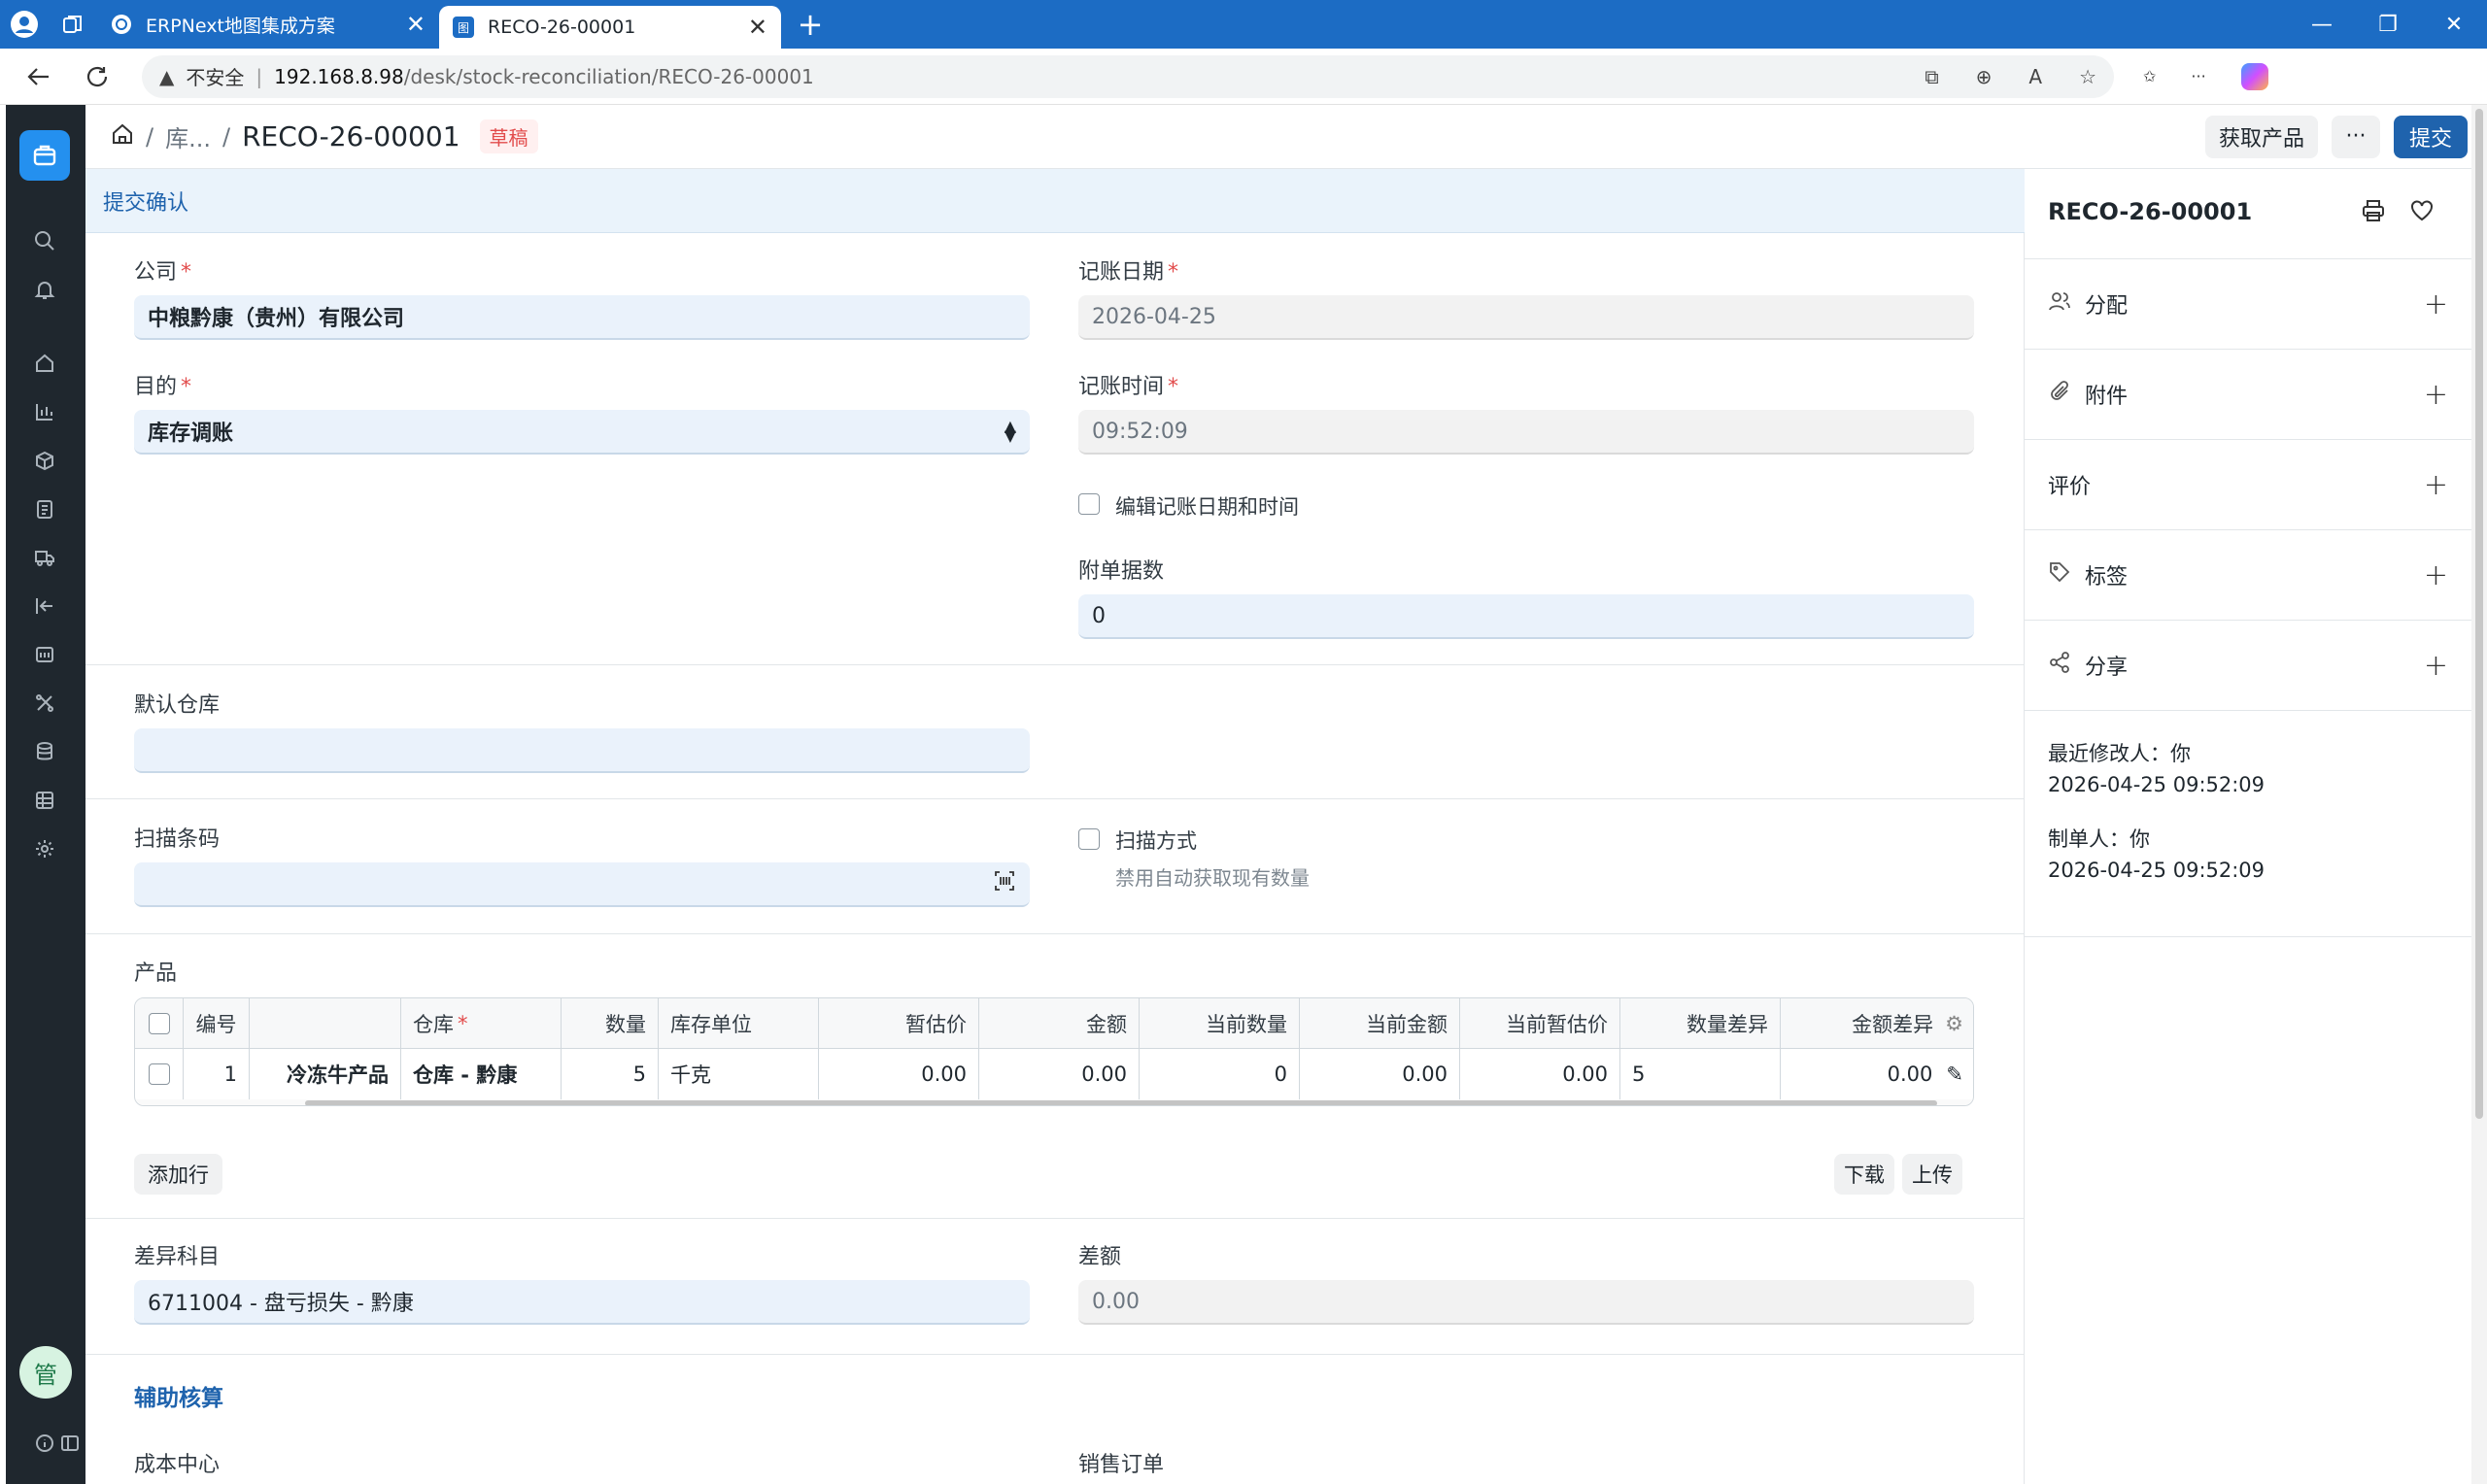  What do you see at coordinates (339, 76) in the screenshot?
I see `url-host: 192.168.8.98` at bounding box center [339, 76].